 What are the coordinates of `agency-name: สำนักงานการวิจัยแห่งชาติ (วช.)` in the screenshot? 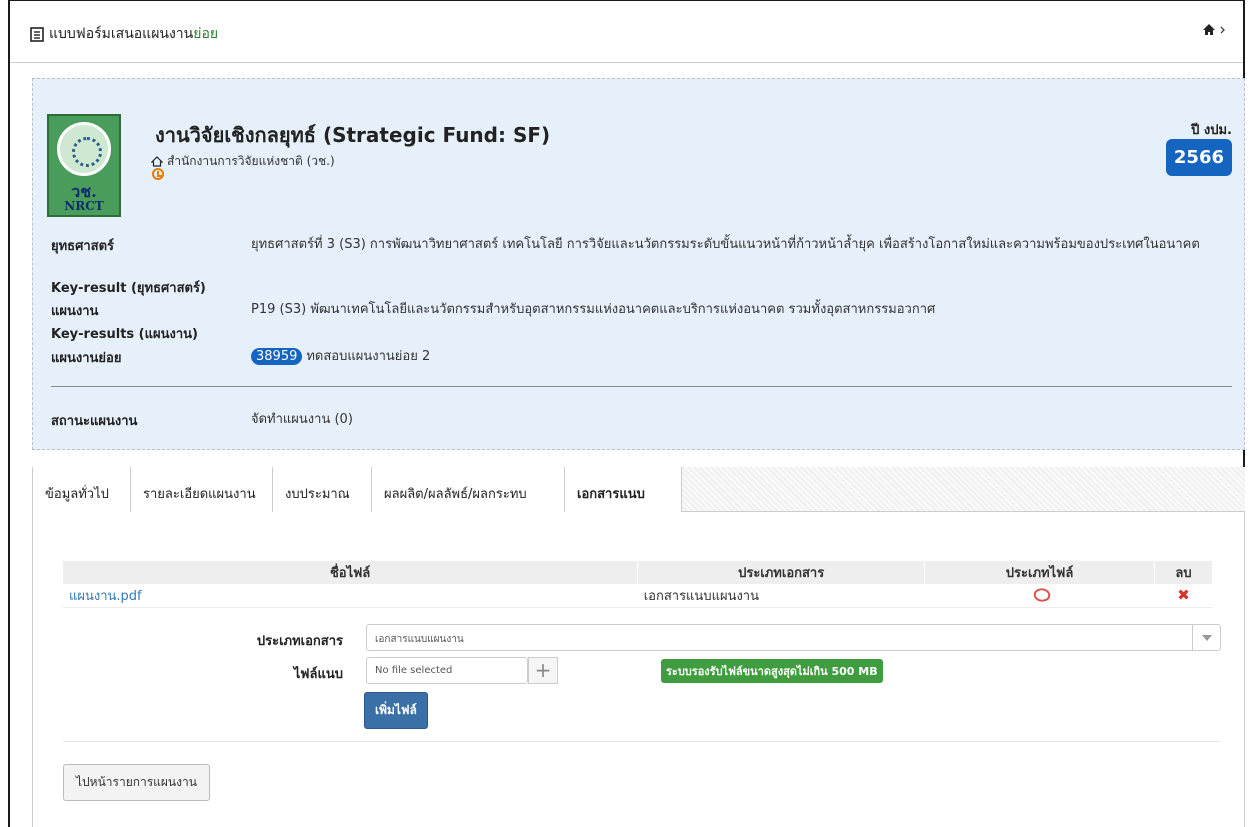 It's located at (251, 161).